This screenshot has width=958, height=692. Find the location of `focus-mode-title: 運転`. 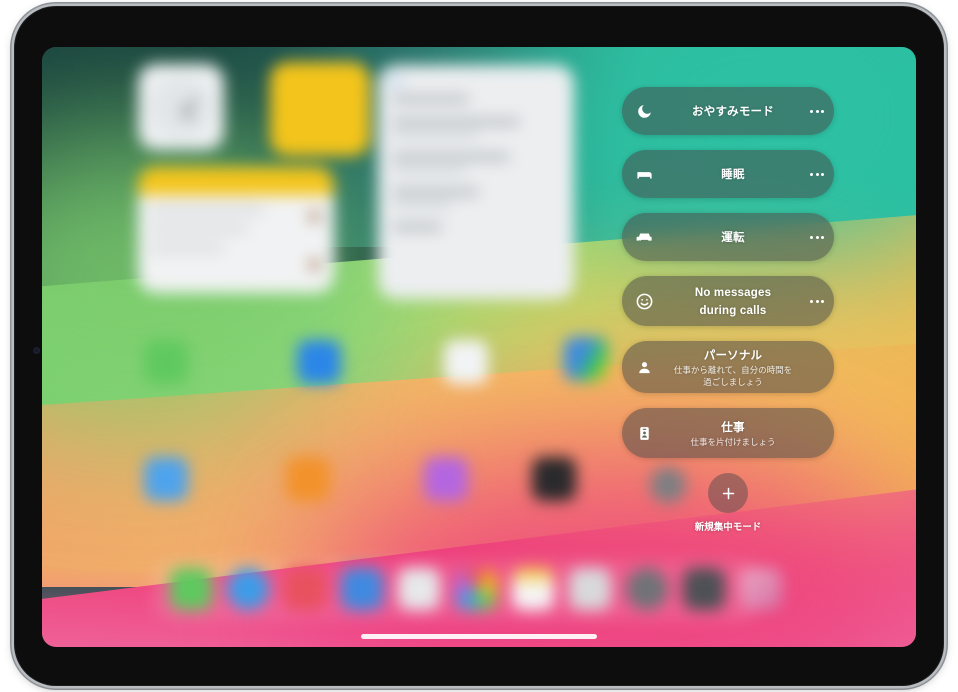

focus-mode-title: 運転 is located at coordinates (733, 238).